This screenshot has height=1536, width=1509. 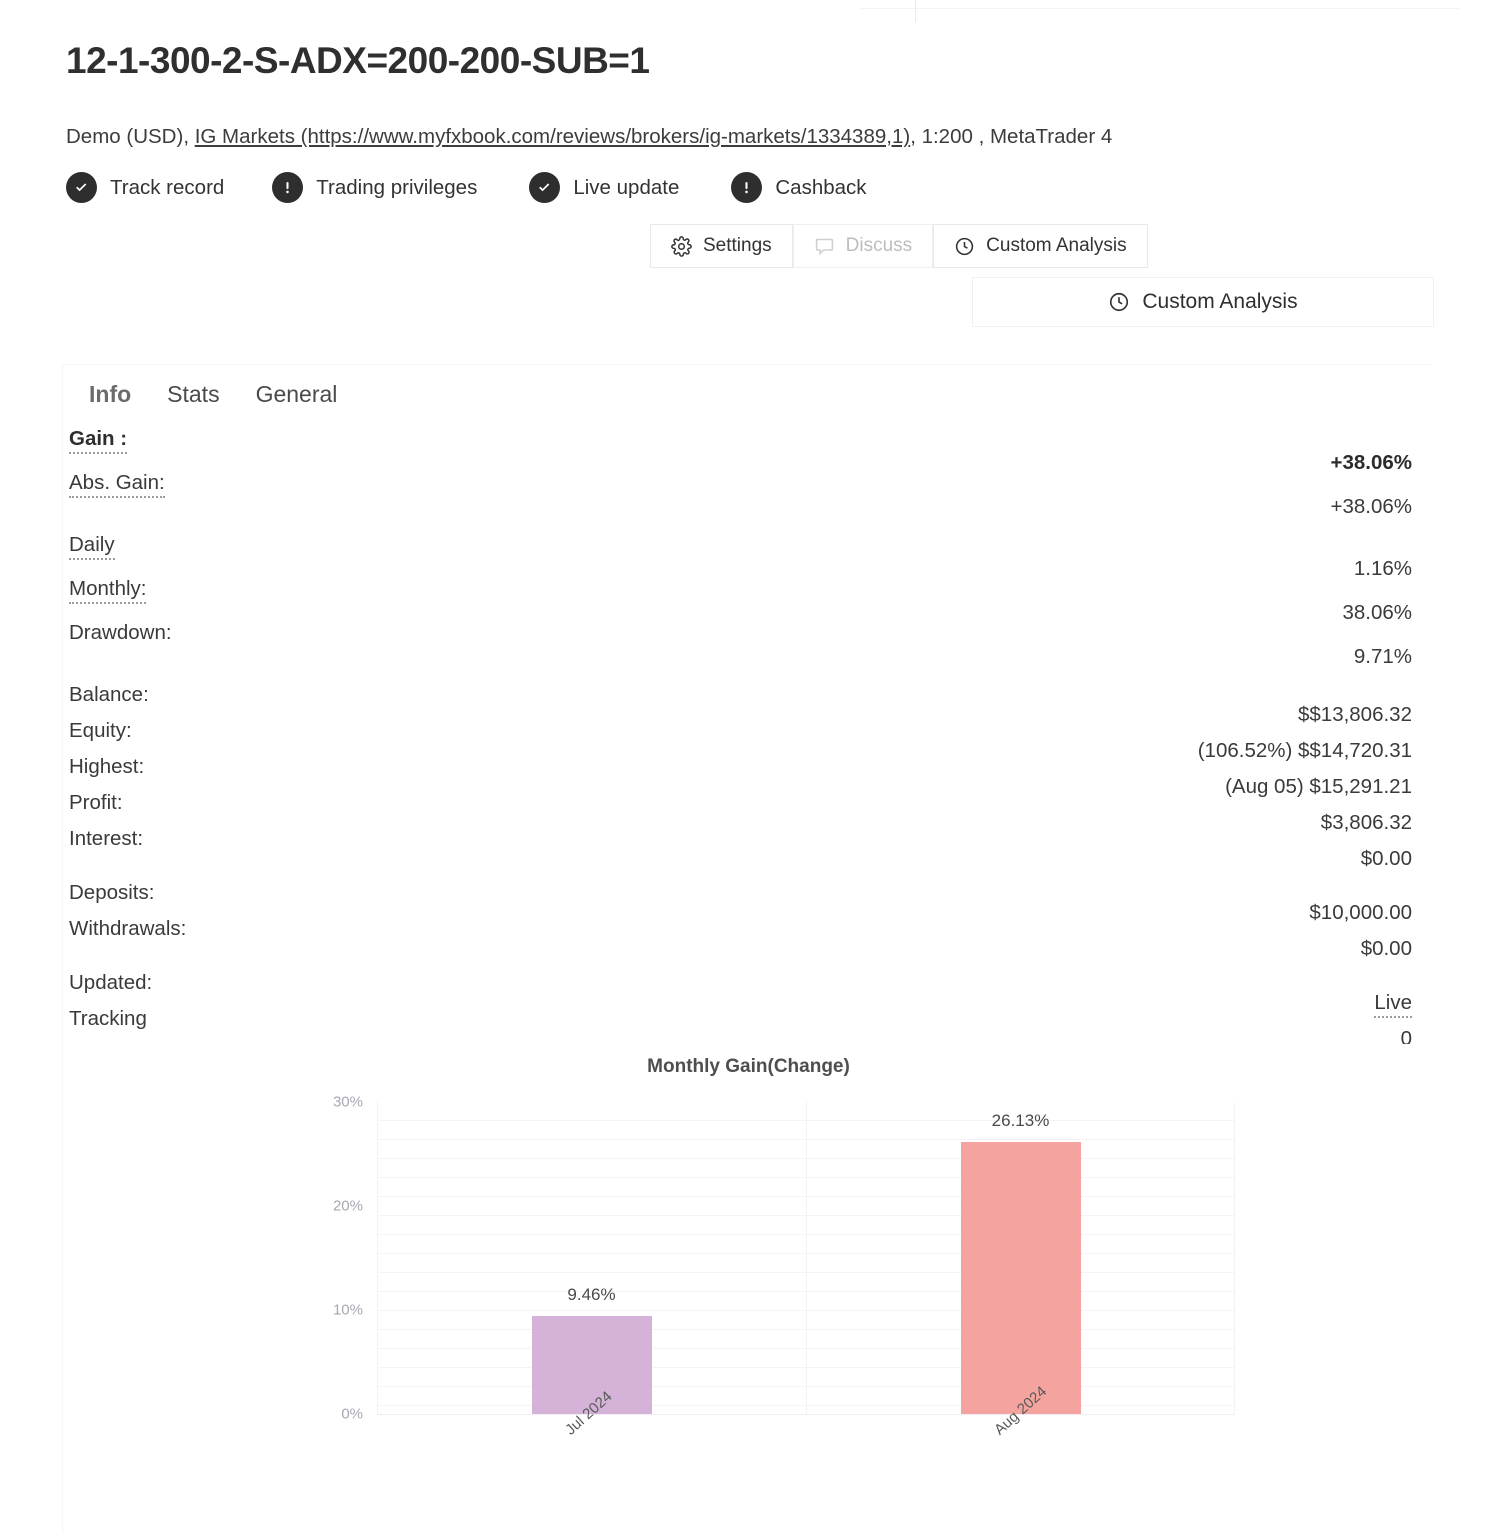 What do you see at coordinates (92, 546) in the screenshot?
I see `stat-label: Daily` at bounding box center [92, 546].